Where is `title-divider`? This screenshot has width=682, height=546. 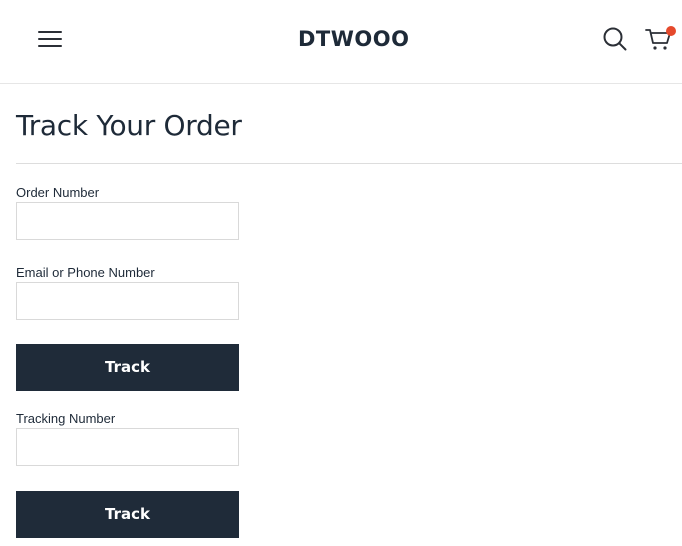
title-divider is located at coordinates (349, 163).